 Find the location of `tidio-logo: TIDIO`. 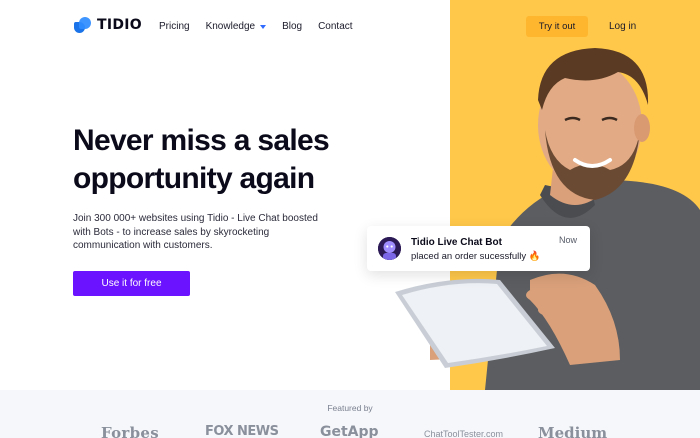

tidio-logo: TIDIO is located at coordinates (108, 25).